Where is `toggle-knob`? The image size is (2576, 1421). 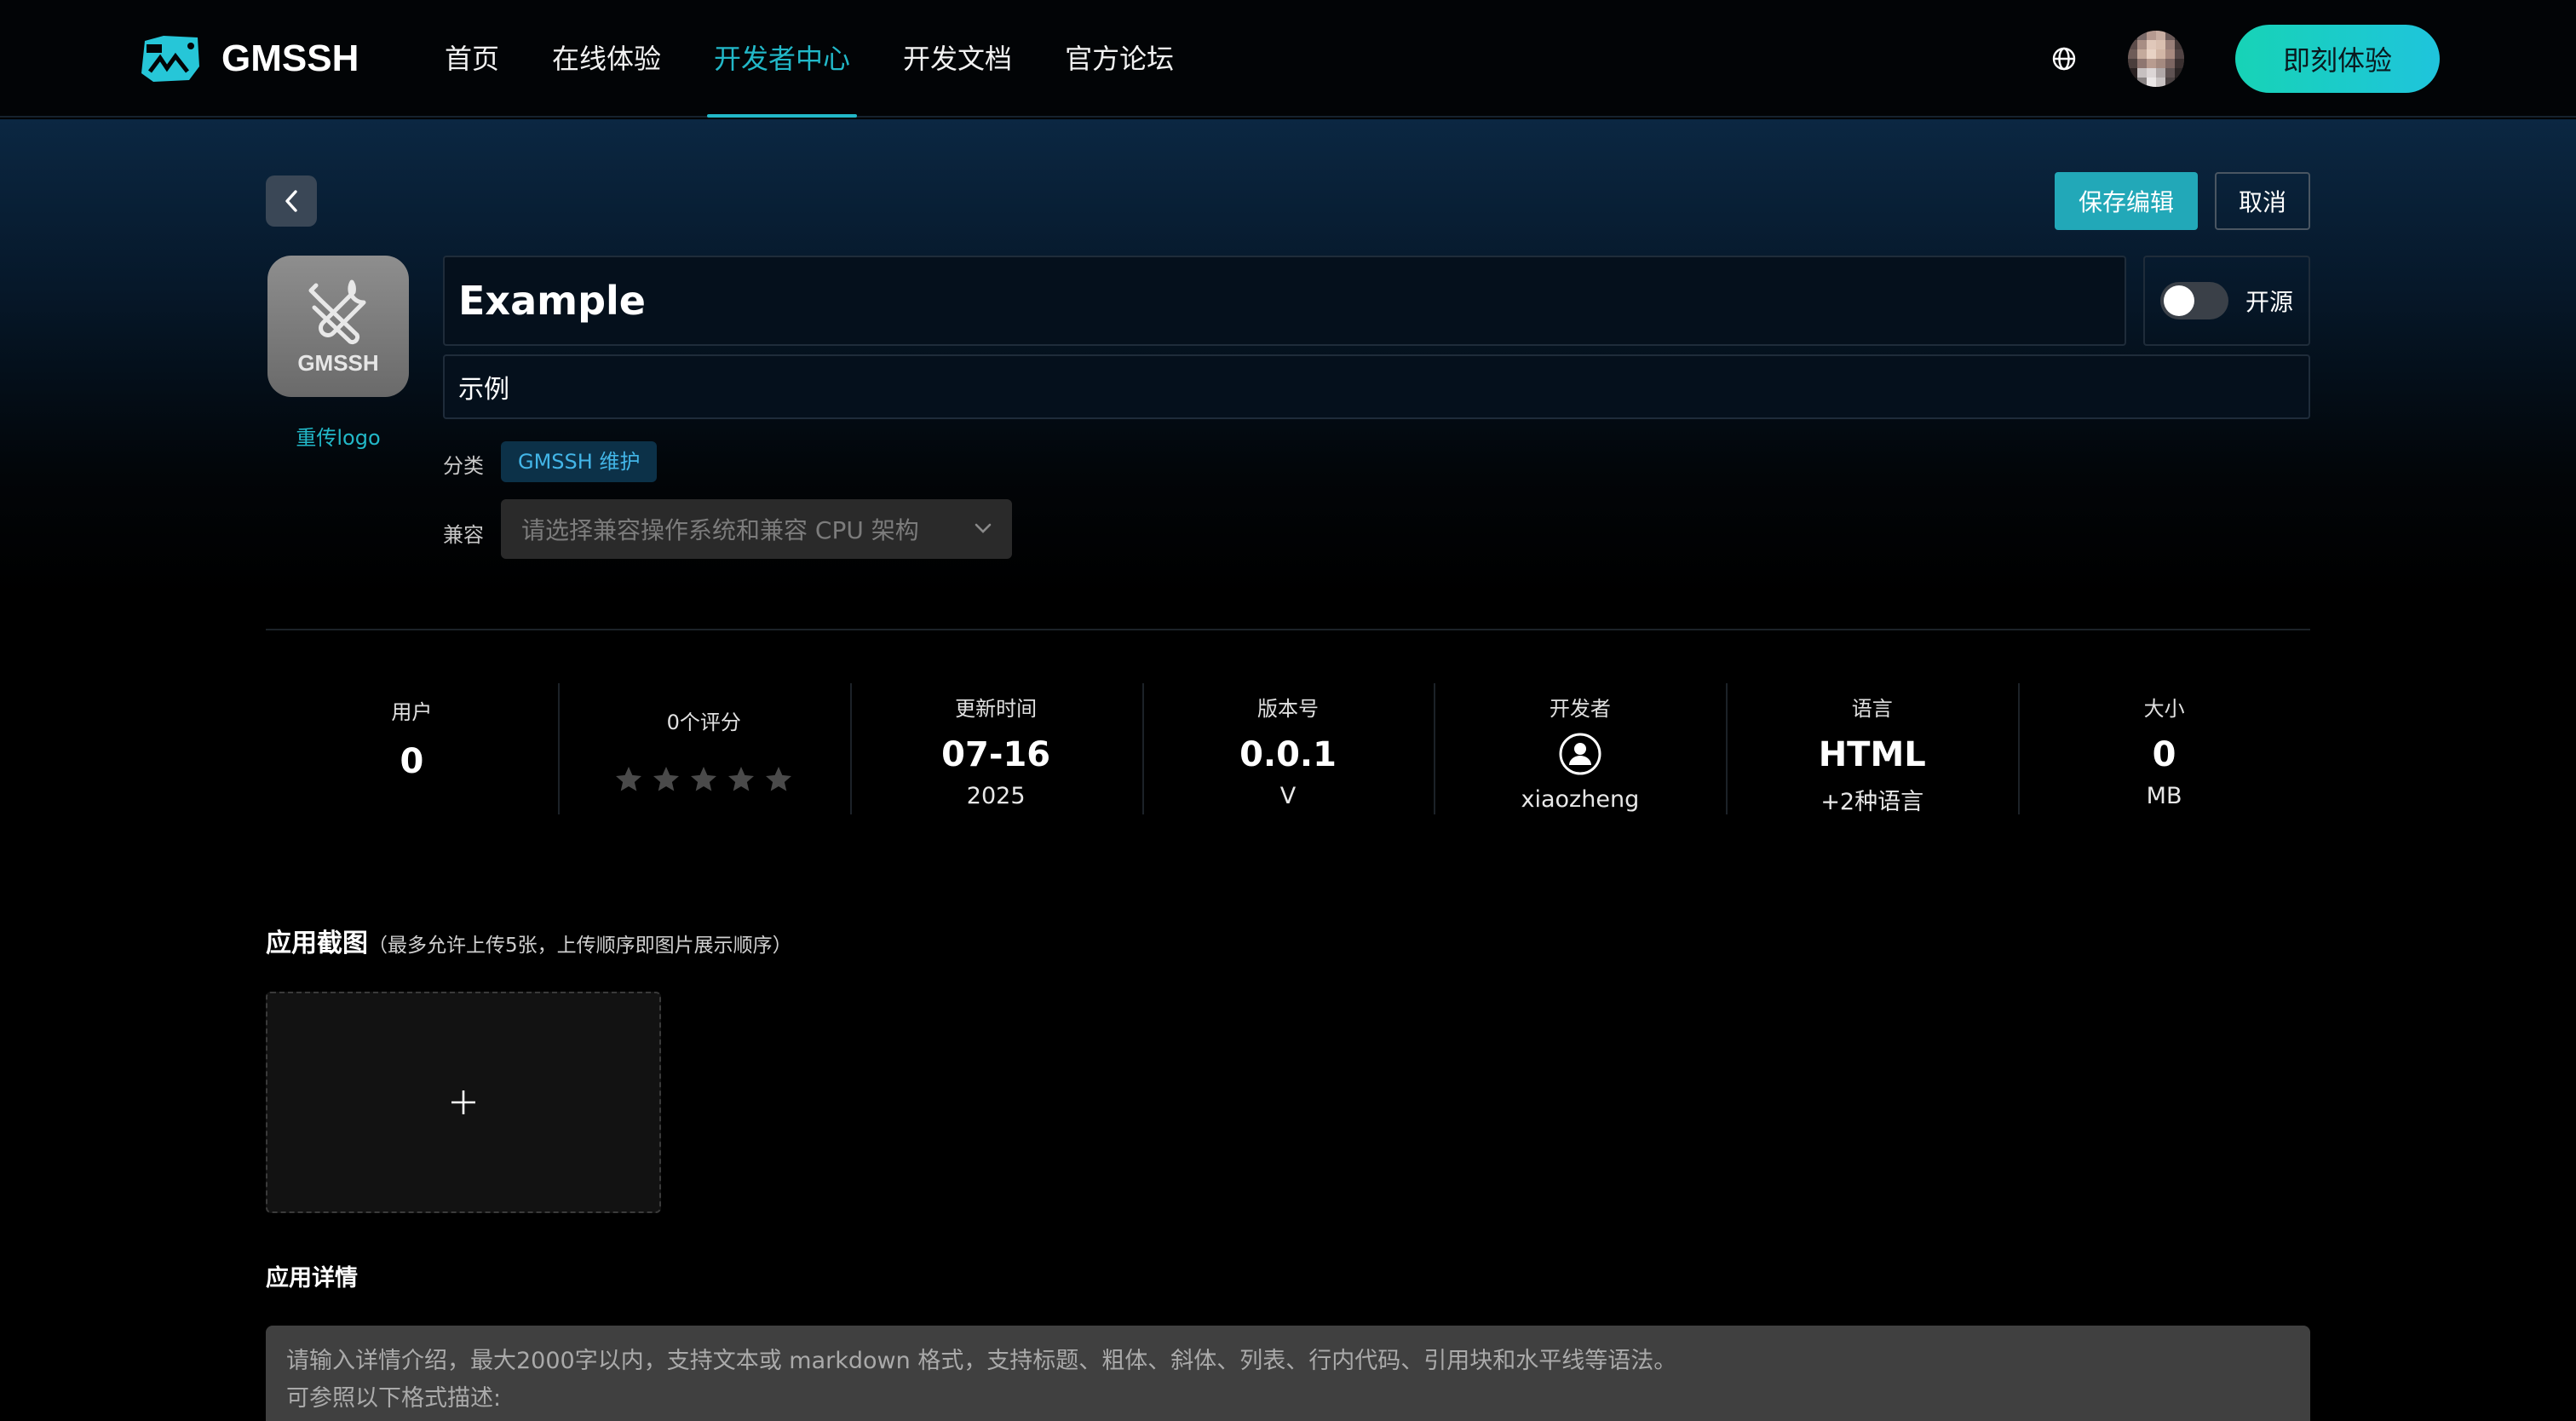
toggle-knob is located at coordinates (2179, 300).